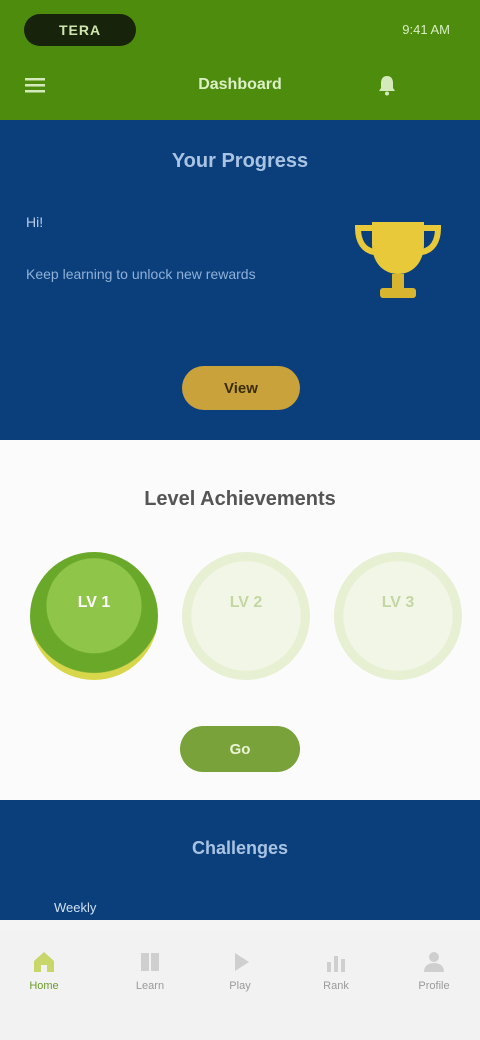  Describe the element at coordinates (94, 602) in the screenshot. I see `level-badge-label: LV 1` at that location.